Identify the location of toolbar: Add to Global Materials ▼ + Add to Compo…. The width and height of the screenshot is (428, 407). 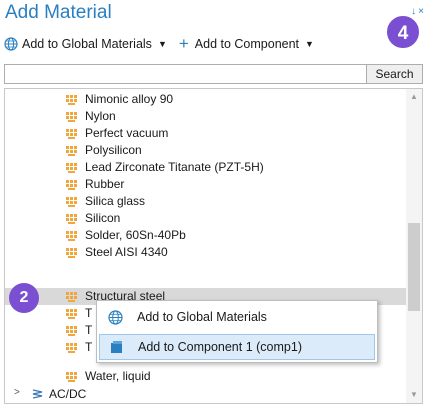
(159, 43).